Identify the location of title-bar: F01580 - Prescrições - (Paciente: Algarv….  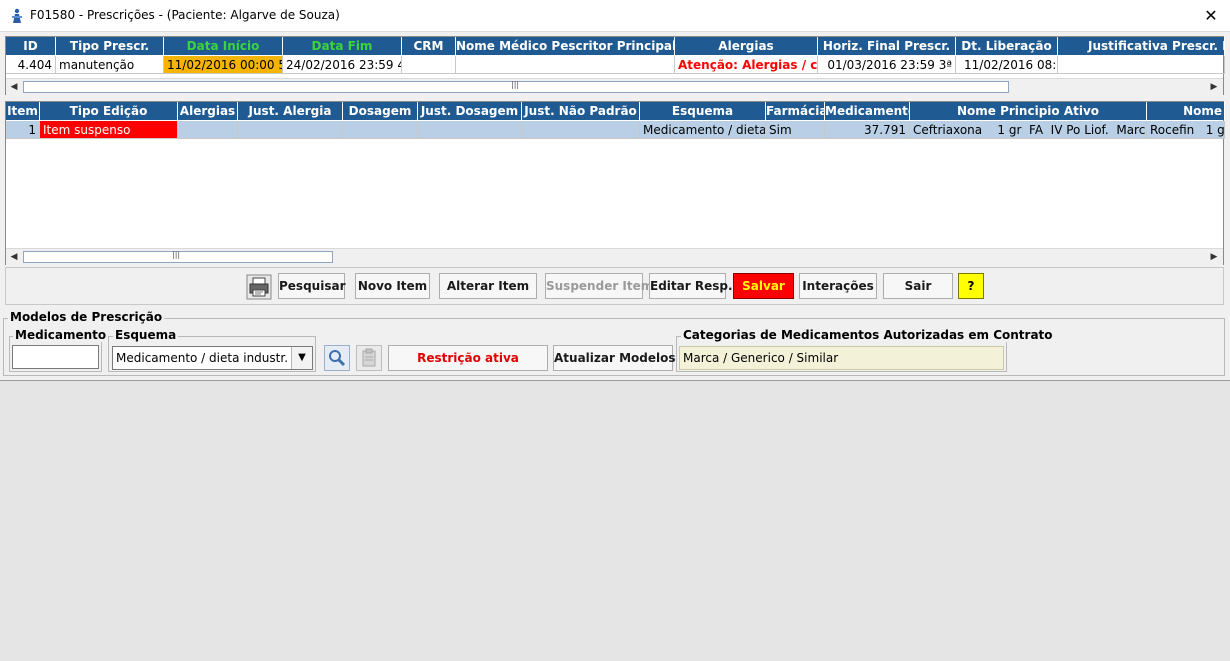
(615, 16).